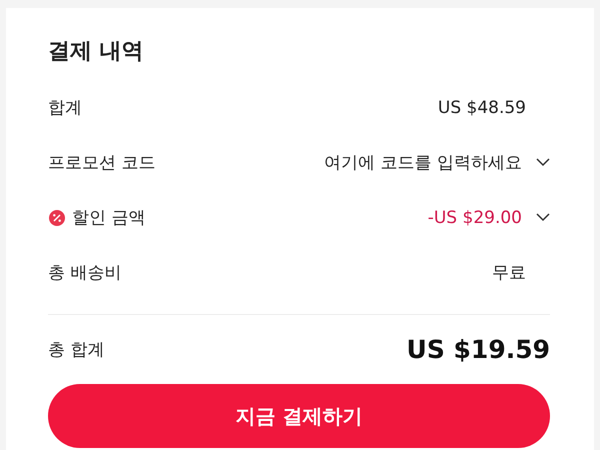  Describe the element at coordinates (299, 416) in the screenshot. I see `pay-now-button: 지금 결제하기` at that location.